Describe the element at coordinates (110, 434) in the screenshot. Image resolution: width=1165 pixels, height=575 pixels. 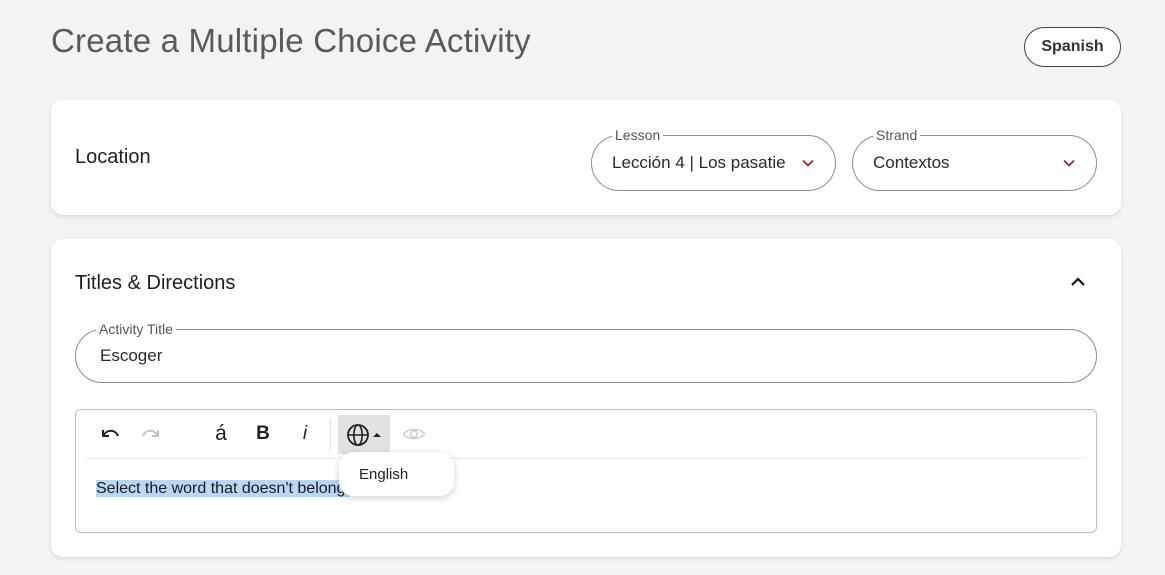
I see `undo-icon` at that location.